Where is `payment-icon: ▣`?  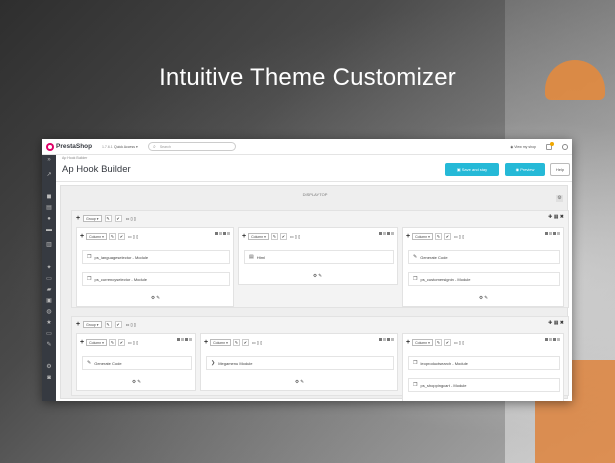 payment-icon: ▣ is located at coordinates (49, 301).